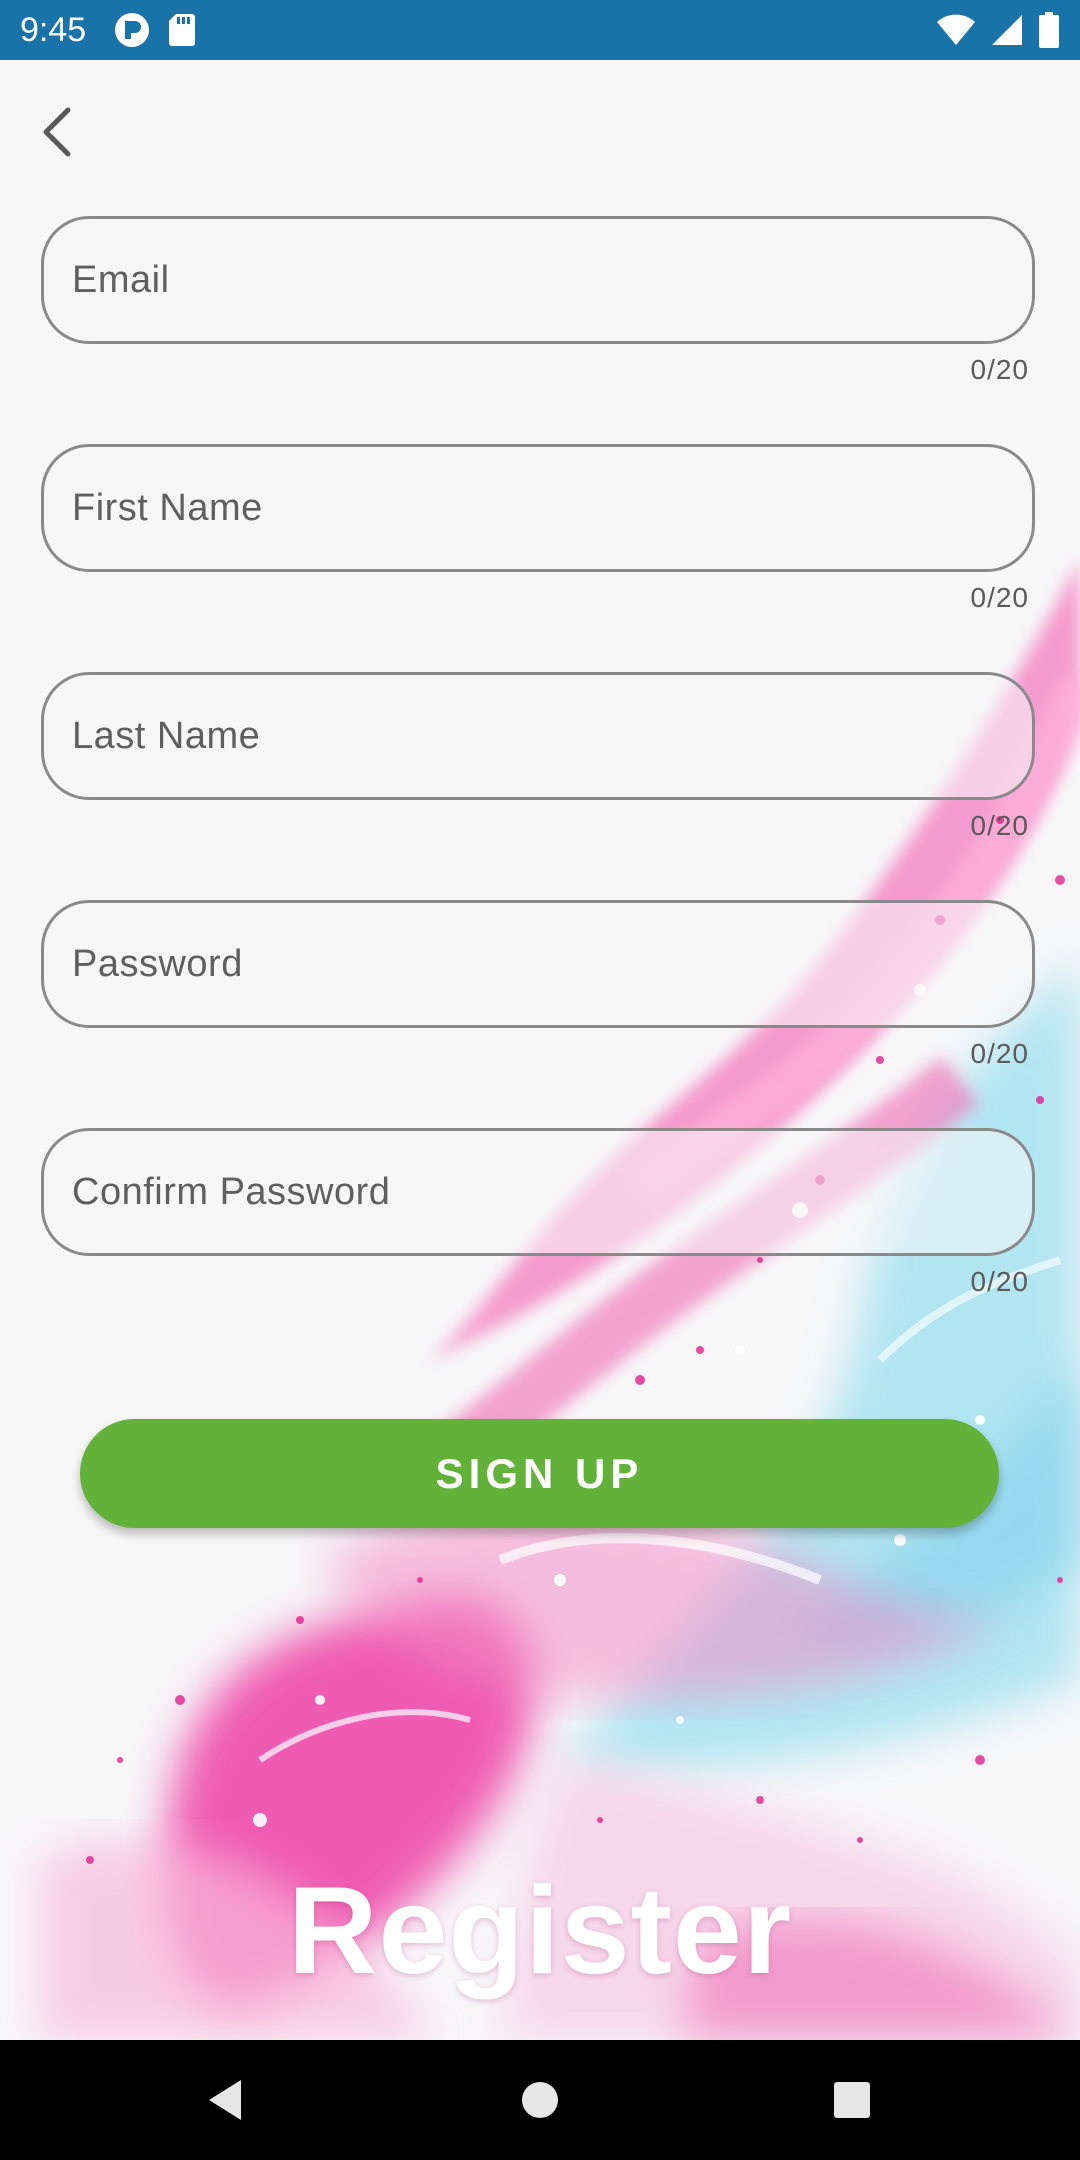 Image resolution: width=1080 pixels, height=2160 pixels. What do you see at coordinates (231, 1191) in the screenshot?
I see `confirm-password-placeholder: Confirm Password` at bounding box center [231, 1191].